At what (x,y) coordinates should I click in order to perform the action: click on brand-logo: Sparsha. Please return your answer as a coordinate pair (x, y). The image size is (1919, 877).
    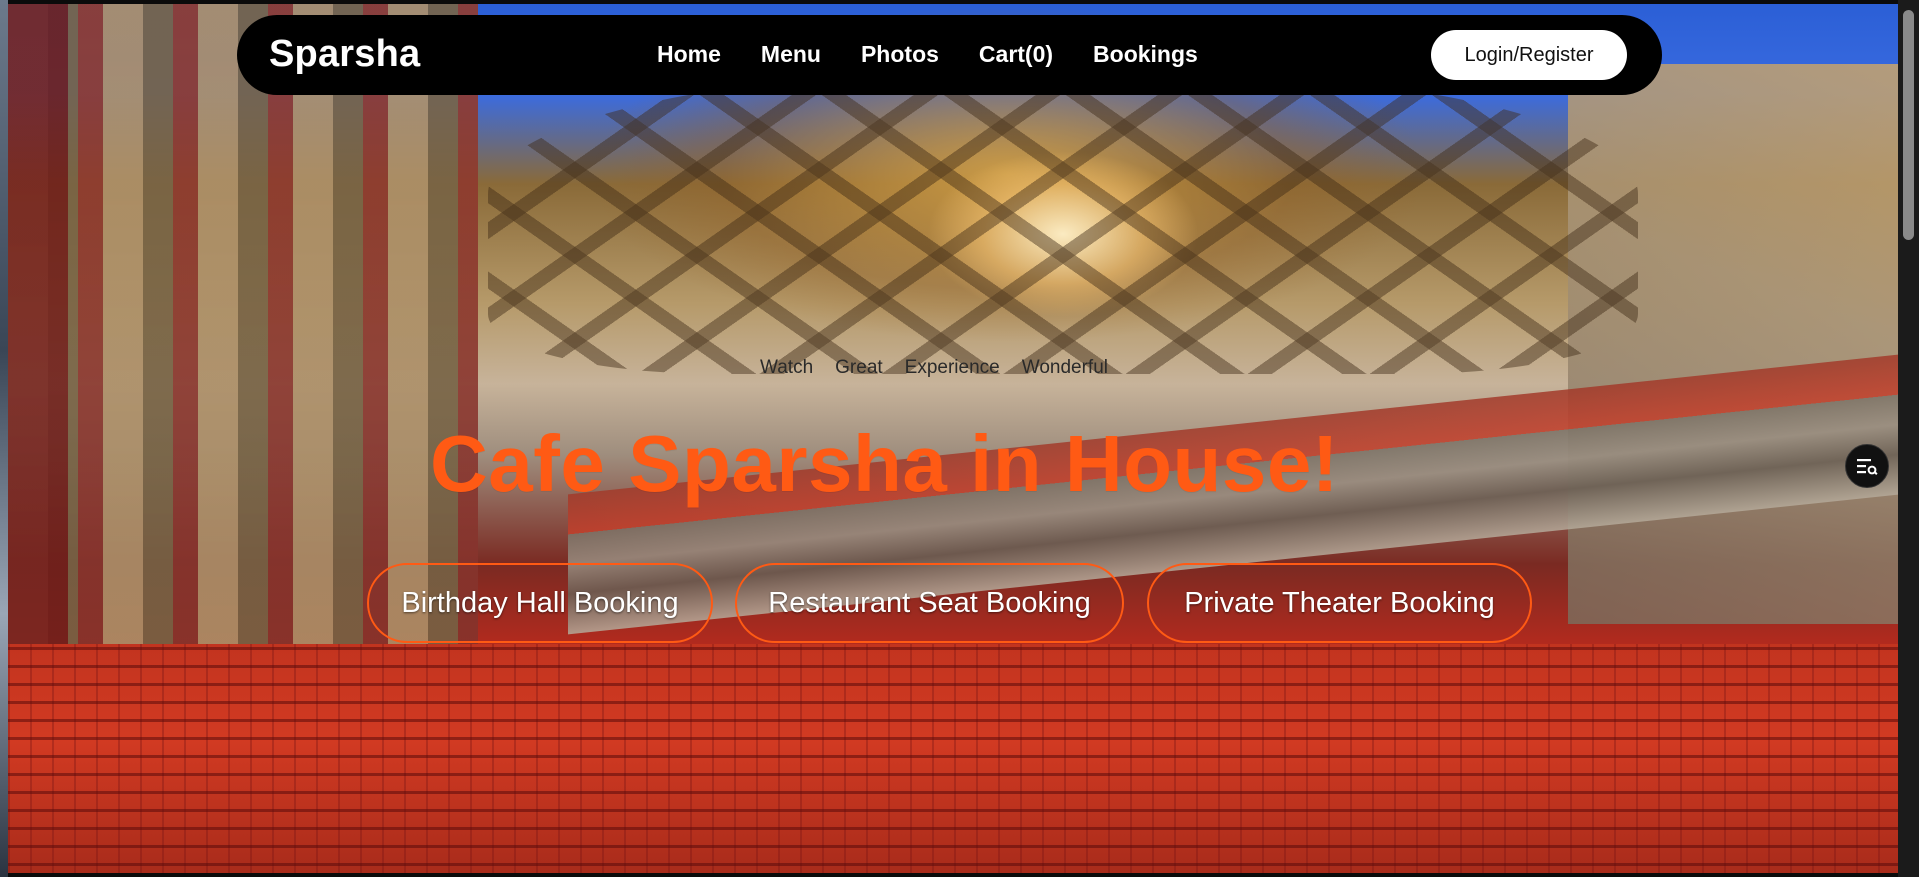
    Looking at the image, I should click on (344, 54).